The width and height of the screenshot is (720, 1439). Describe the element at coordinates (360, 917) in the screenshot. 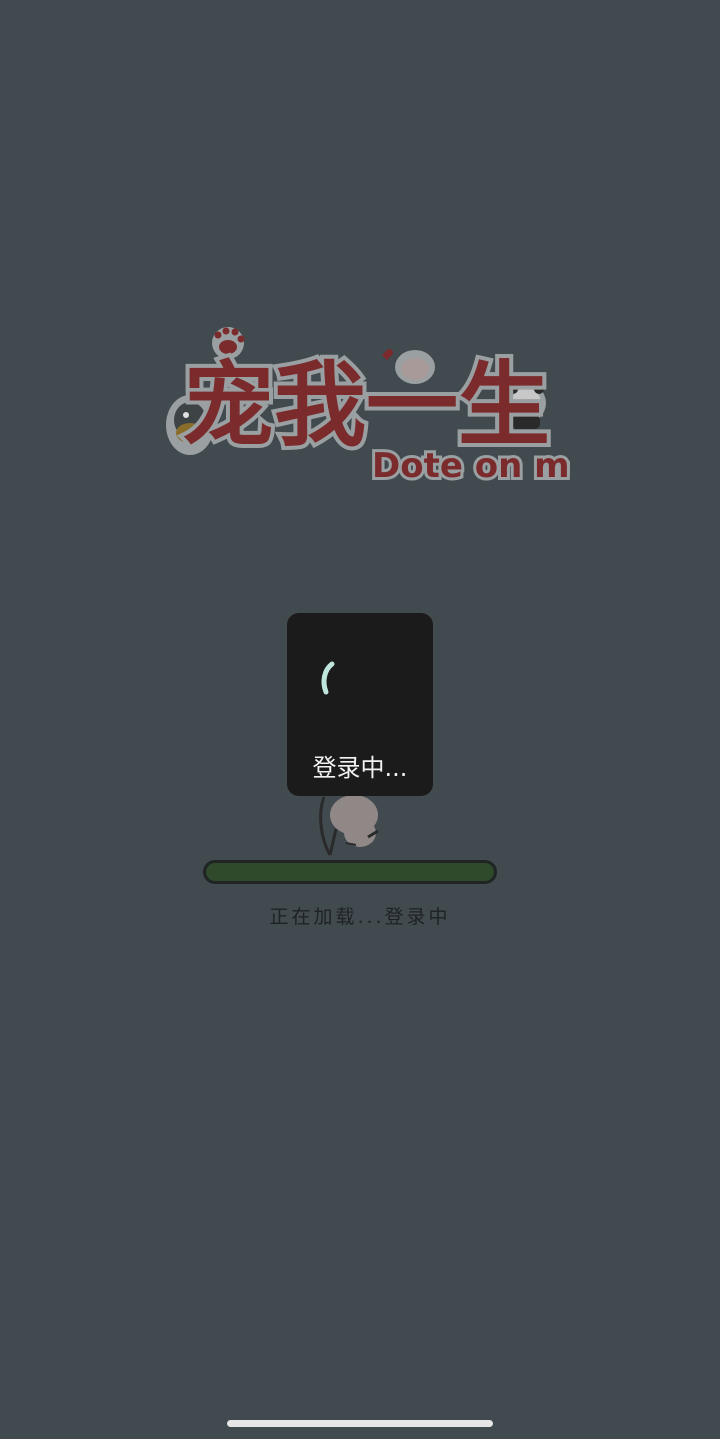

I see `loading-status-text: 正在加载...登录中` at that location.